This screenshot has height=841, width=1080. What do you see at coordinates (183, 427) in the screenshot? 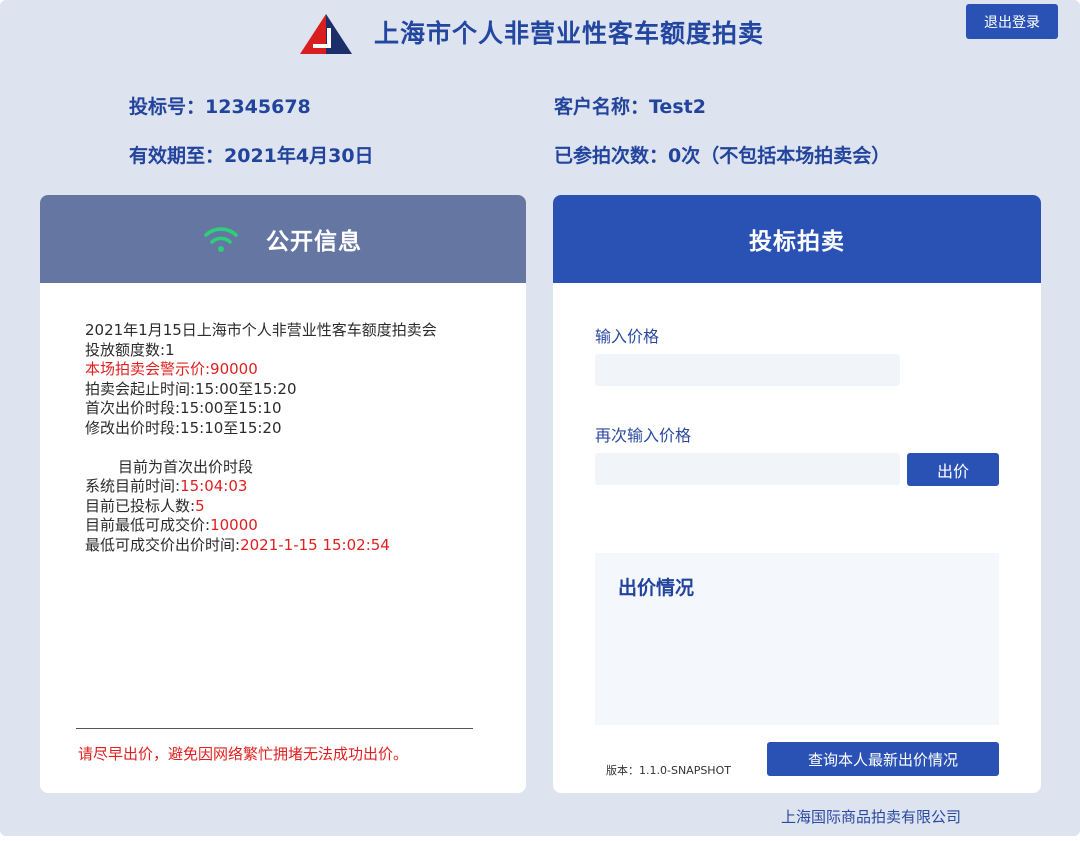
I see `modify-bid-period: 修改出价时段:15:10至15:20` at bounding box center [183, 427].